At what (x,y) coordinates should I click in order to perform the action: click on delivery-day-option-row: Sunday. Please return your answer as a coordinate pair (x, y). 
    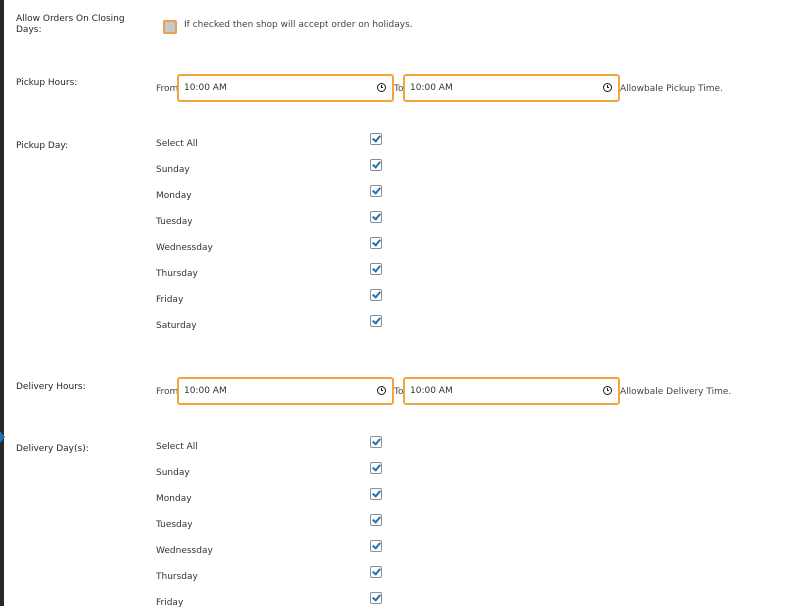
    Looking at the image, I should click on (276, 472).